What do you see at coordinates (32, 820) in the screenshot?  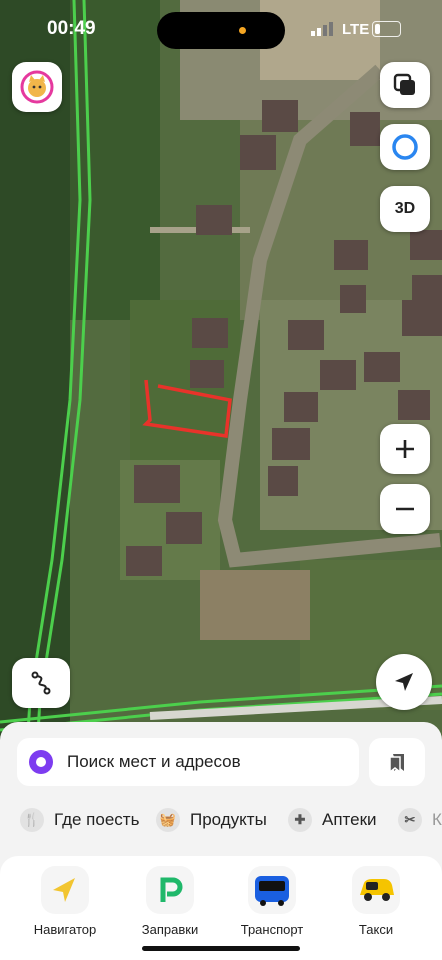 I see `fork-knife-icon: 🍴` at bounding box center [32, 820].